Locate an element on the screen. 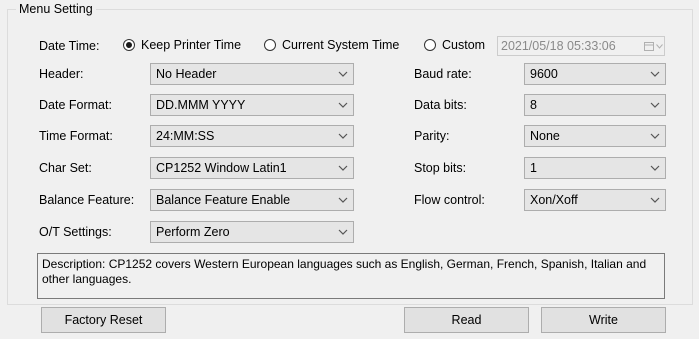 Image resolution: width=699 pixels, height=339 pixels. flow-control-select: Xon/Xoff is located at coordinates (595, 200).